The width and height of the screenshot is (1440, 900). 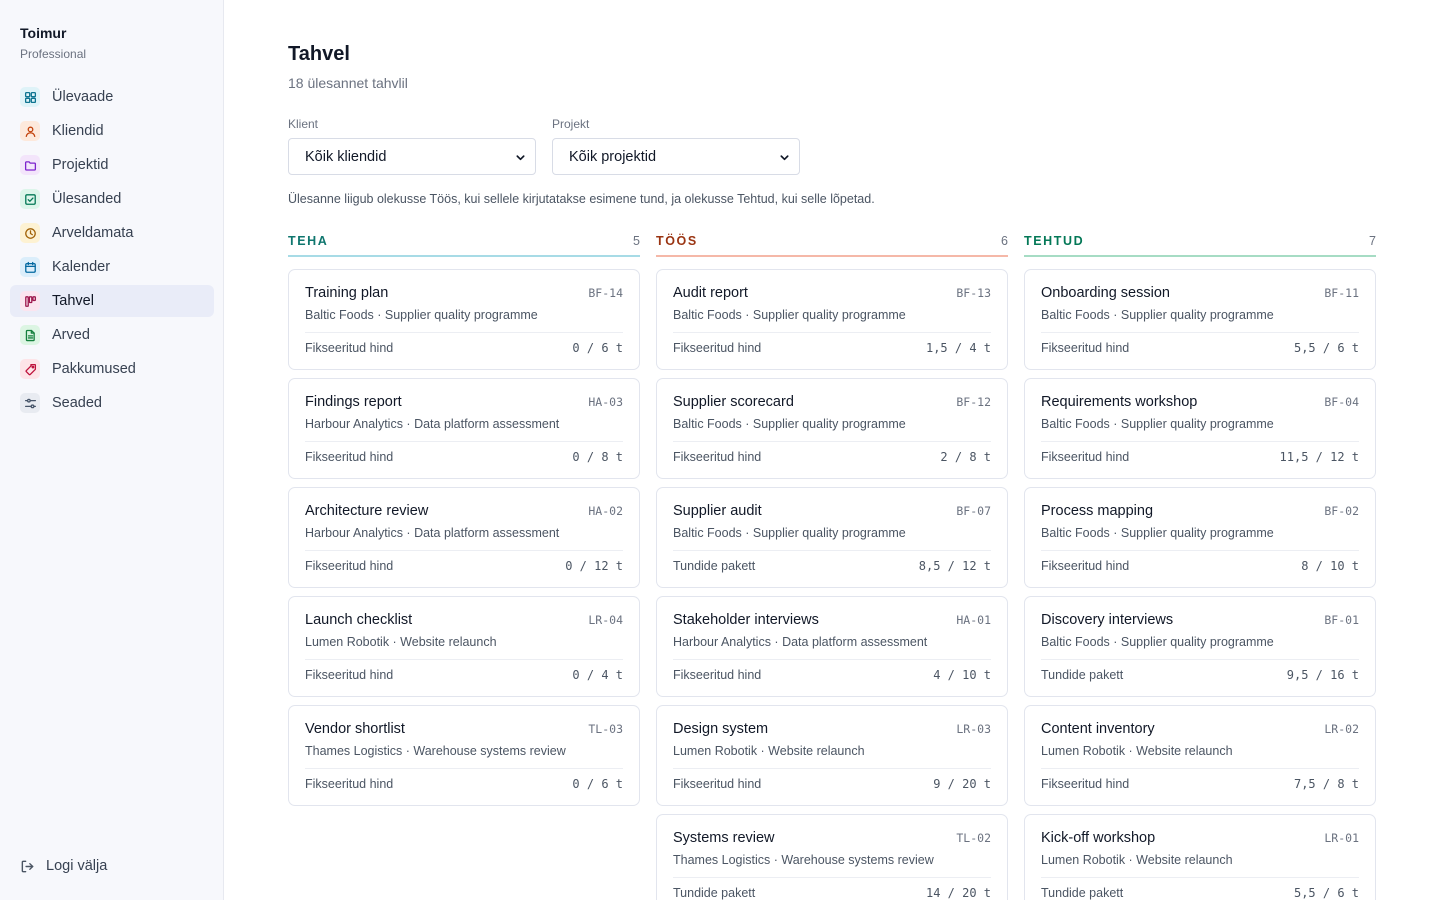 I want to click on task-code: LR-01, so click(x=1341, y=838).